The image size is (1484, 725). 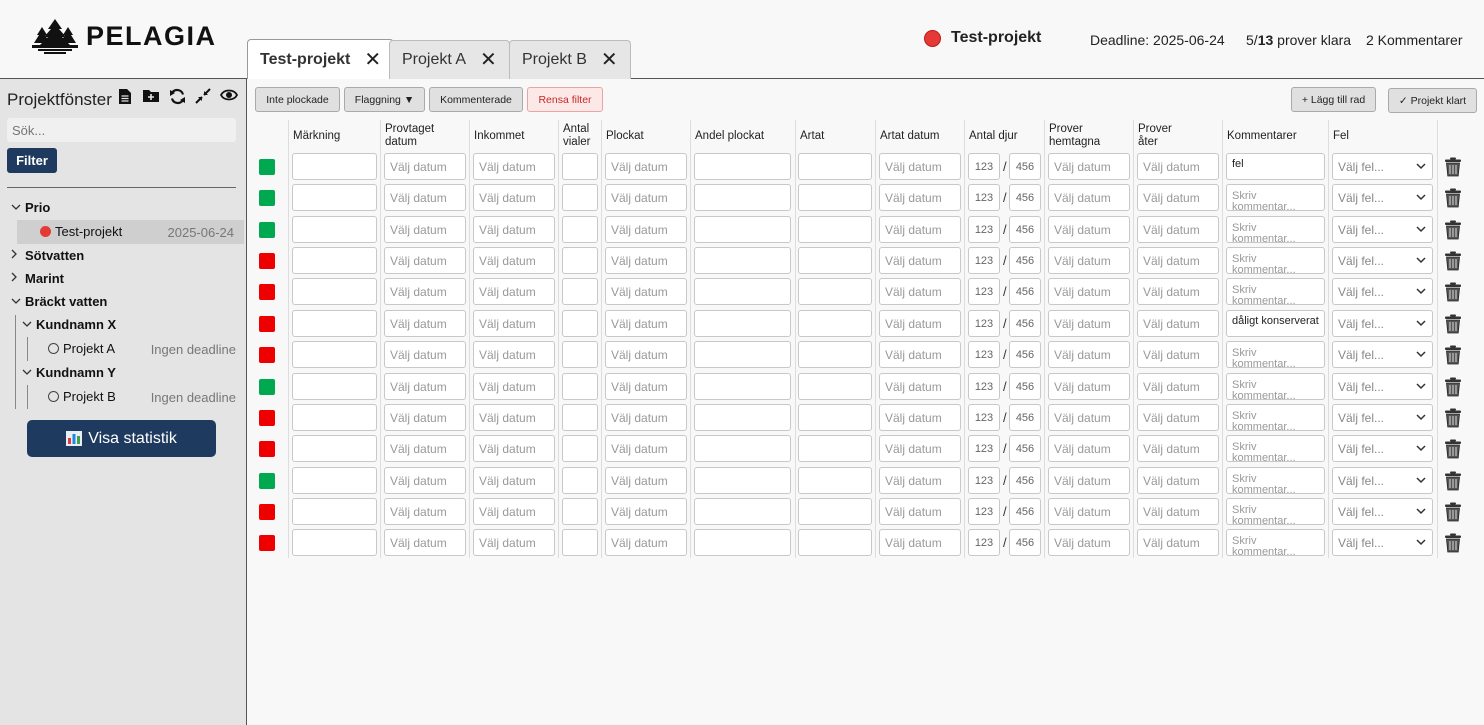 I want to click on tree-item-test-projekt: Test-projekt 2025-06-24, so click(x=130, y=232).